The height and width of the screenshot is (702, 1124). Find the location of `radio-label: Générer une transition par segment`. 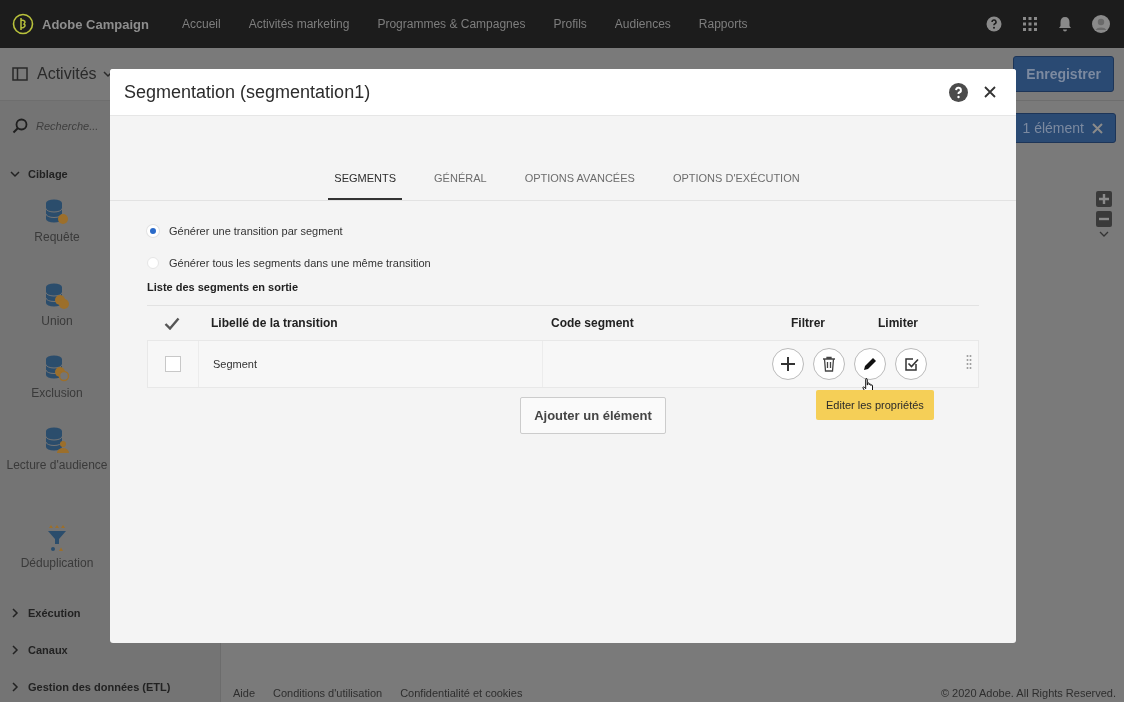

radio-label: Générer une transition par segment is located at coordinates (256, 231).